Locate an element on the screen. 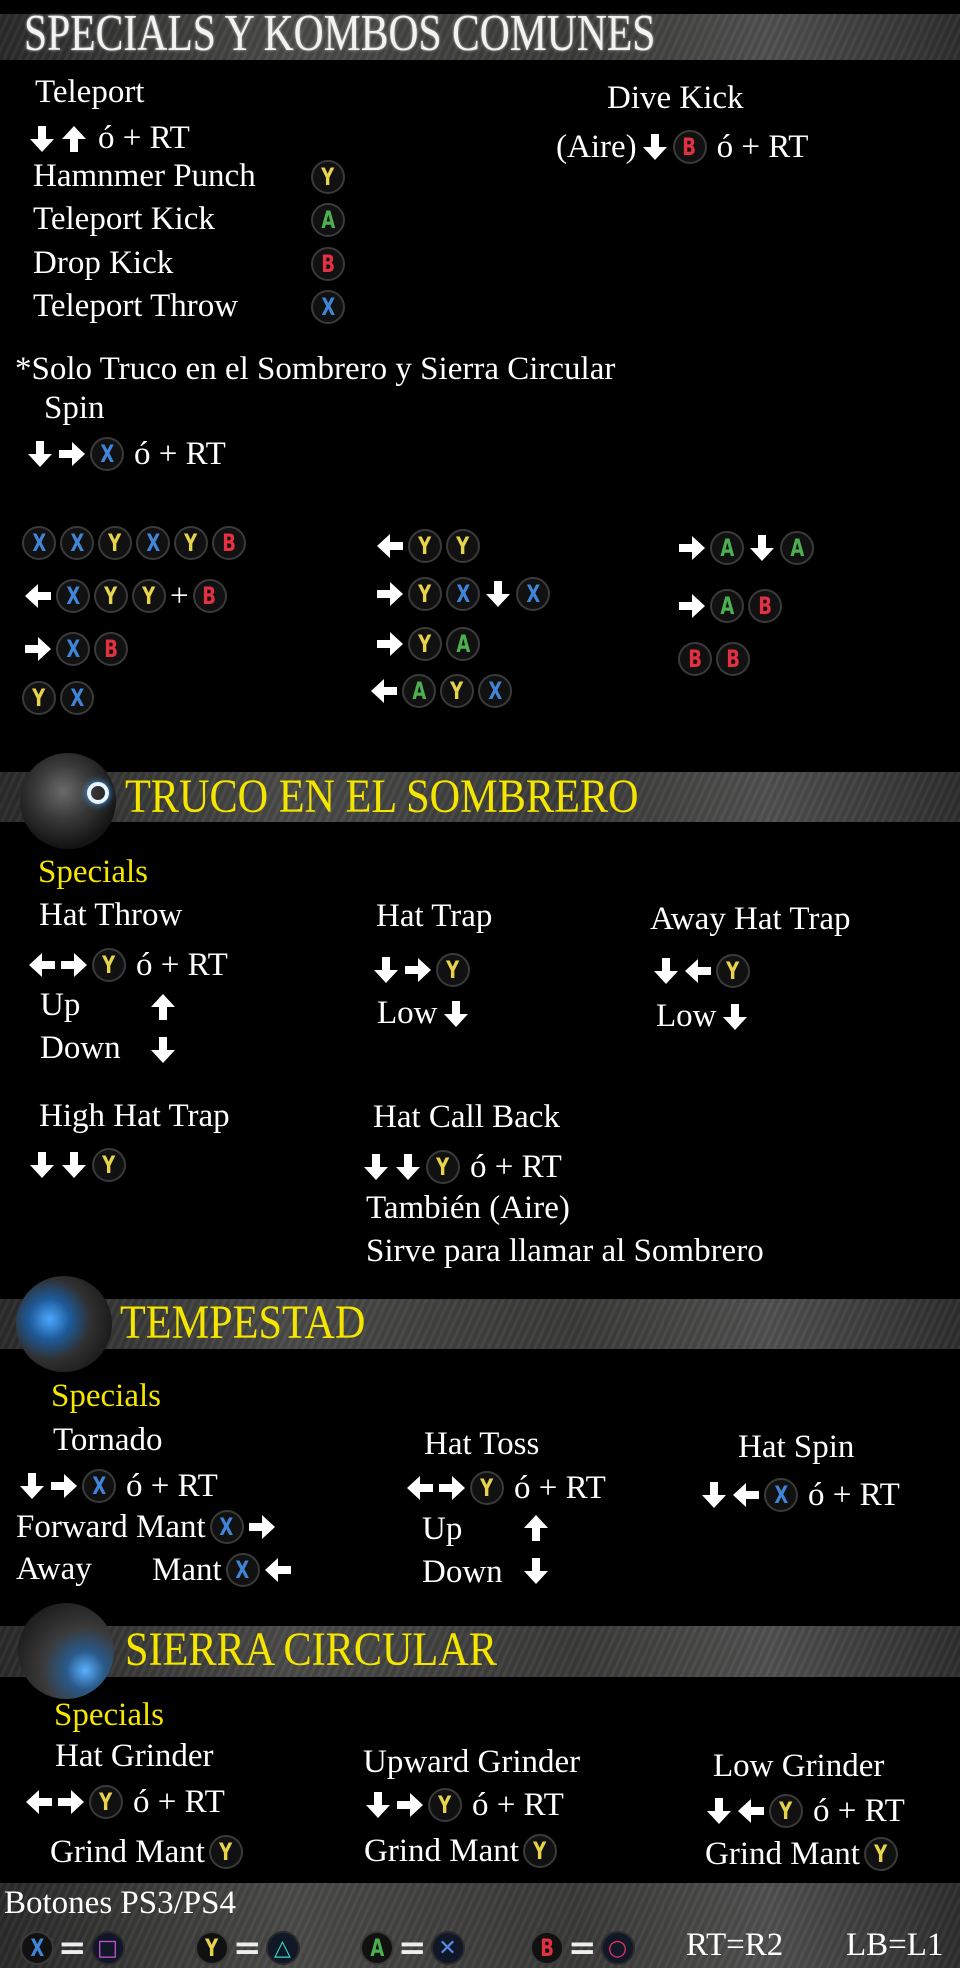 Image resolution: width=960 pixels, height=1968 pixels. move-input is located at coordinates (163, 1007).